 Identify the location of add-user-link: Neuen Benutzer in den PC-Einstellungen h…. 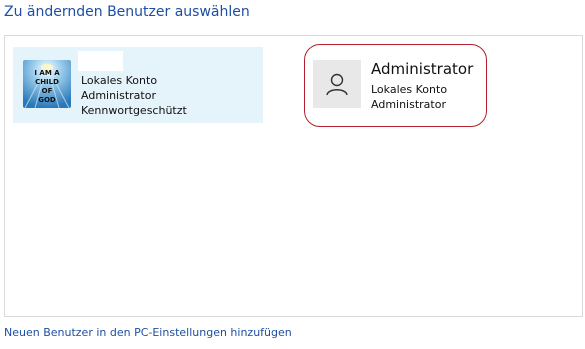
(148, 332).